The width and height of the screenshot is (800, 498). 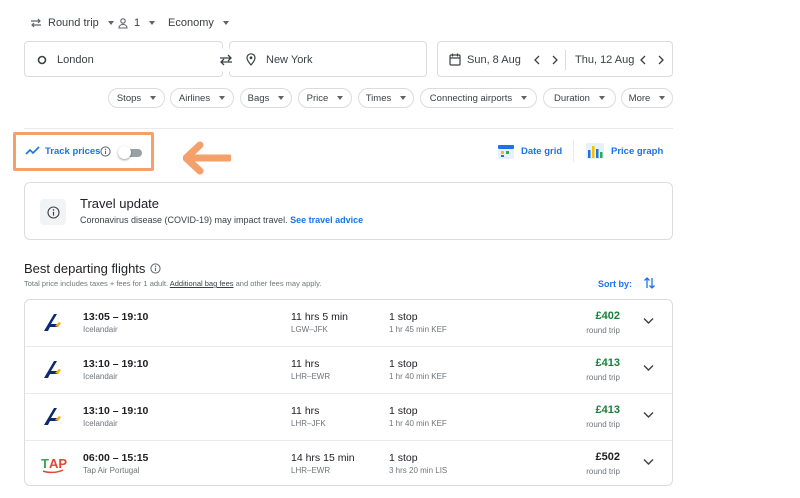 I want to click on filter-bags: Bags, so click(x=266, y=98).